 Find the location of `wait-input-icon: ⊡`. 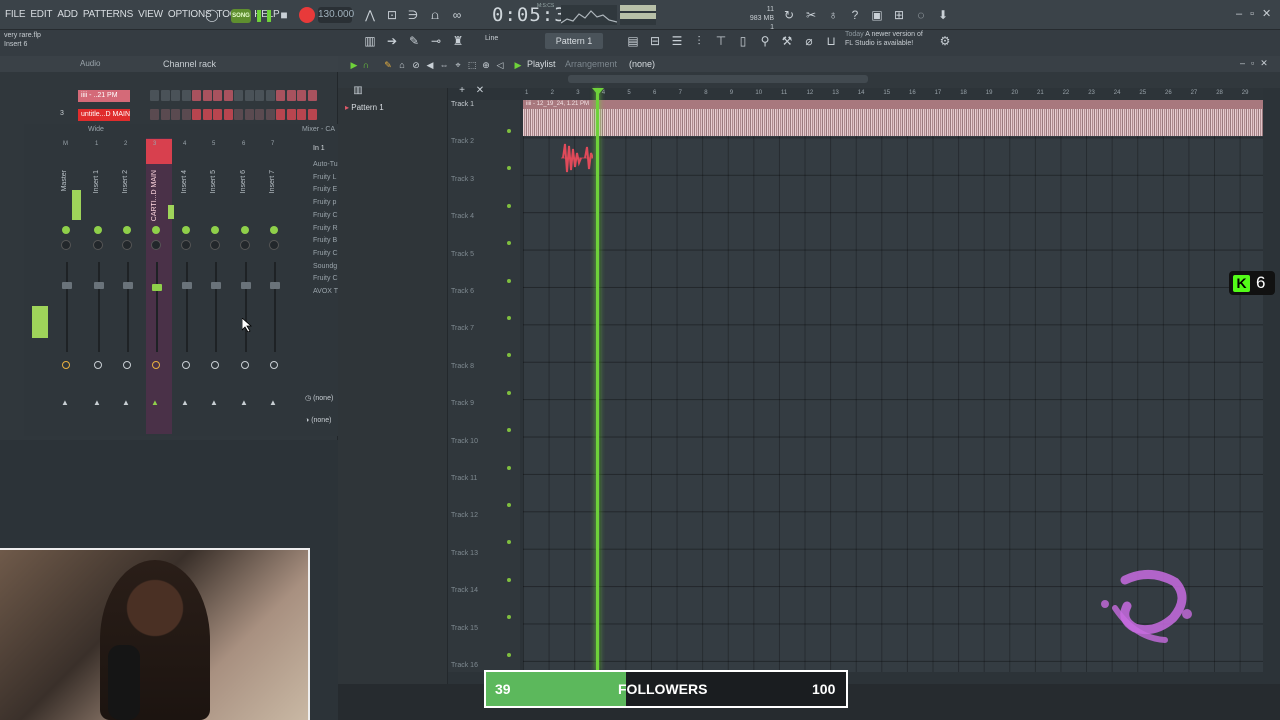

wait-input-icon: ⊡ is located at coordinates (392, 15).